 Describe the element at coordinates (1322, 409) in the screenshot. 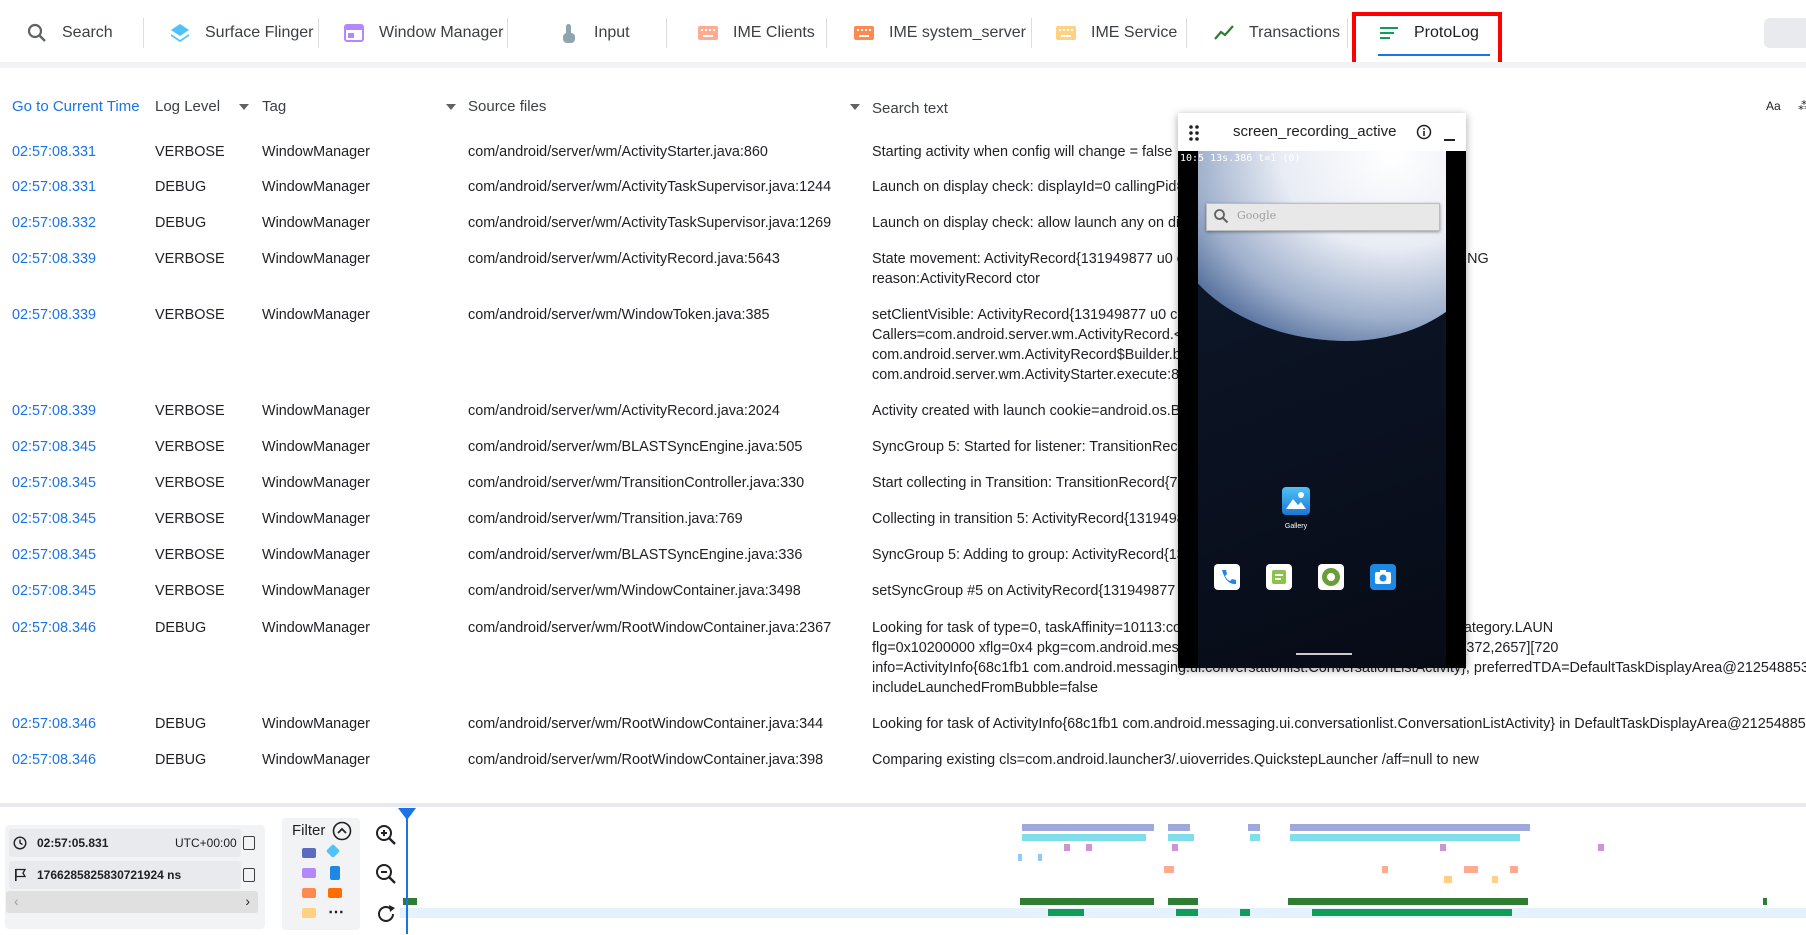

I see `recording-video: Google Gallery 10:5 13s.386 t=1 (0)` at that location.